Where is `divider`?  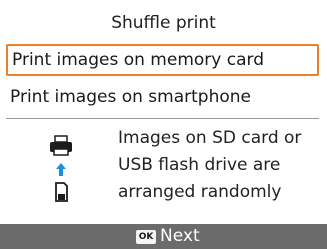
divider is located at coordinates (162, 118).